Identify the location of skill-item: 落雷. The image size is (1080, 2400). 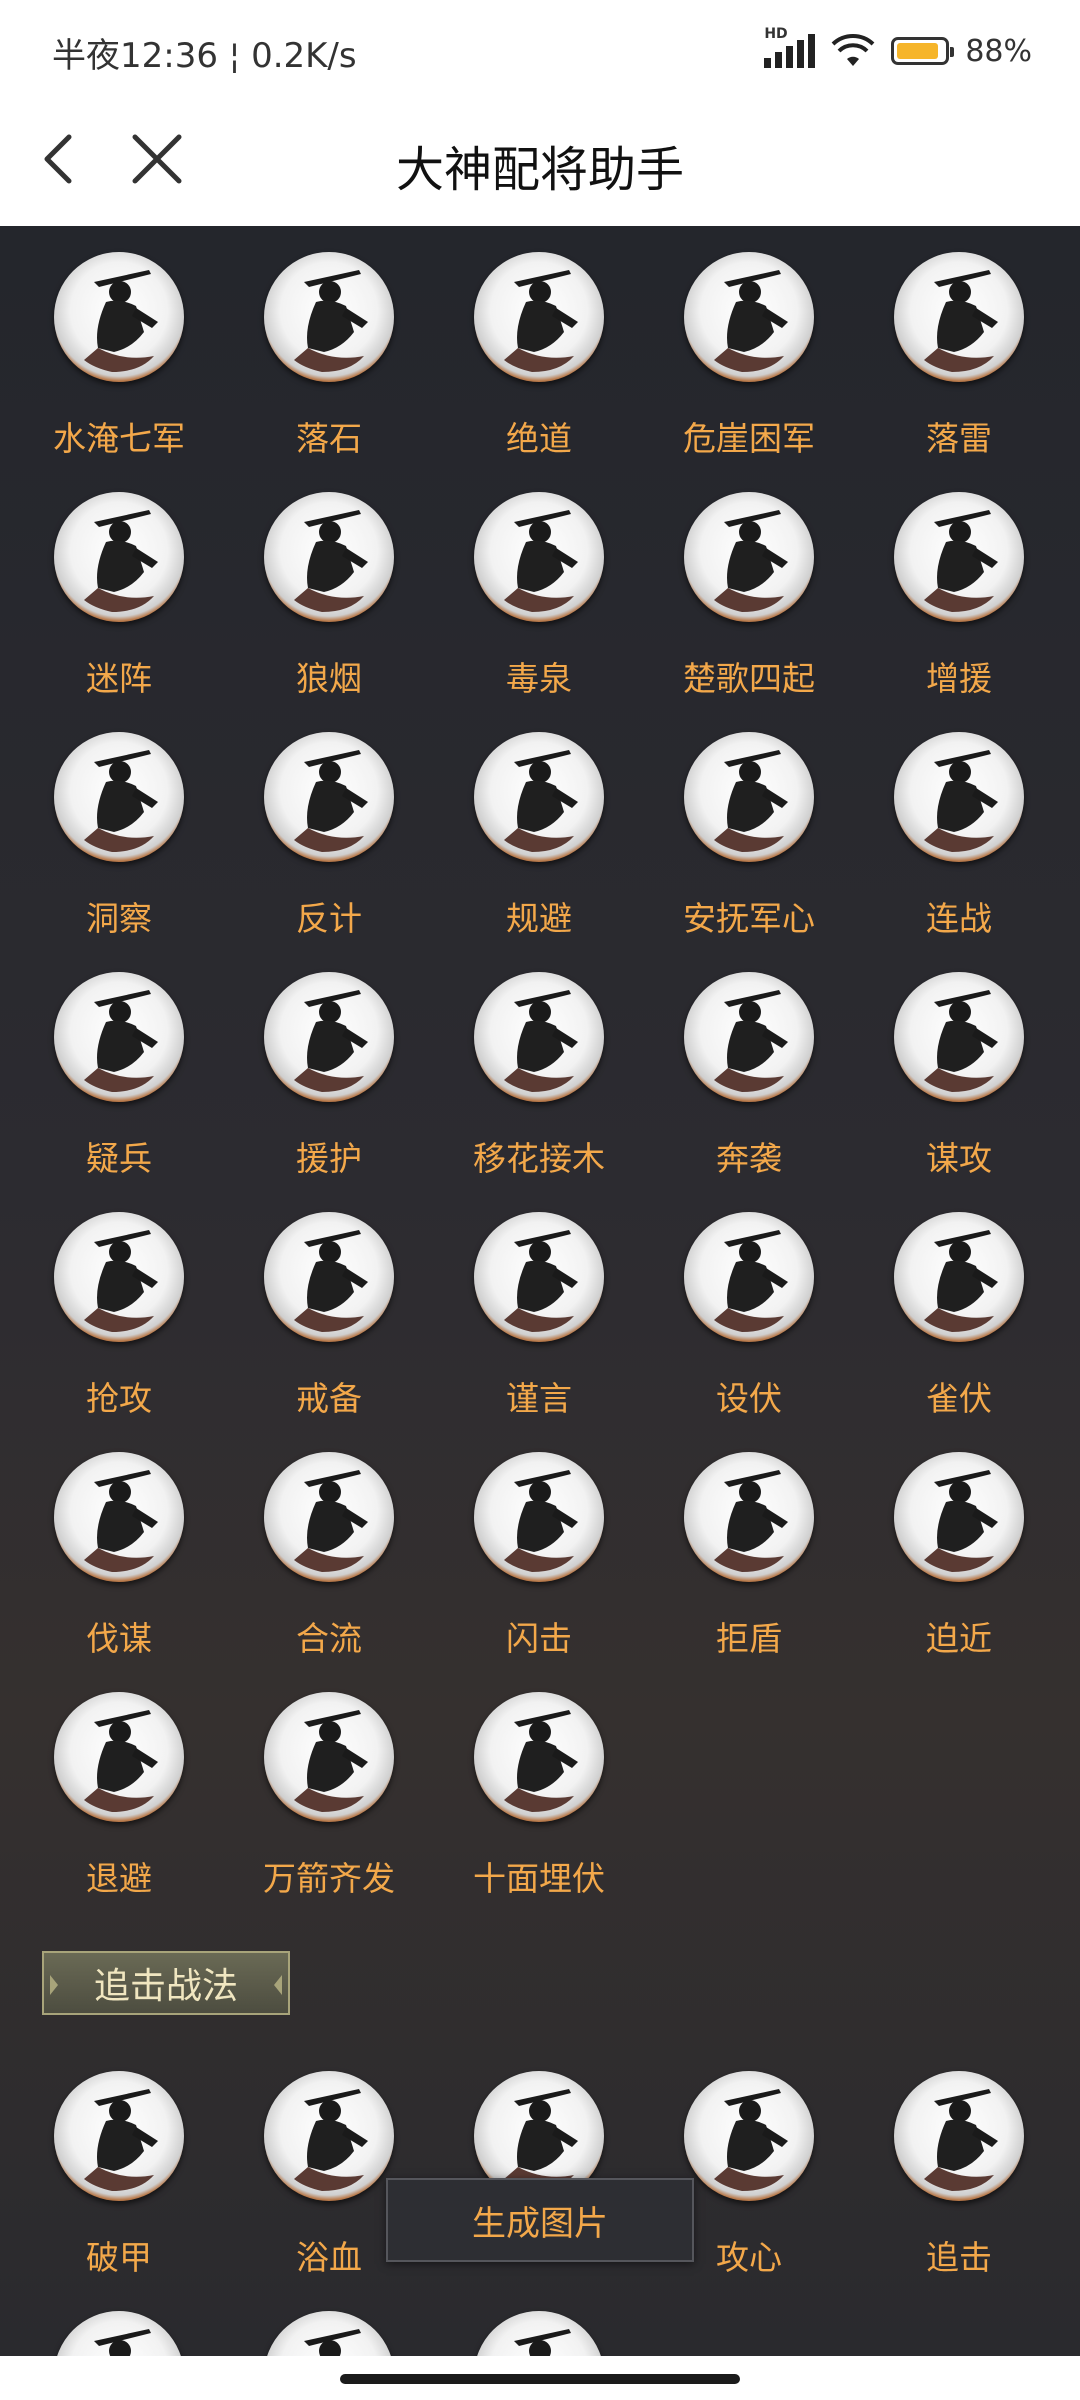
(959, 342).